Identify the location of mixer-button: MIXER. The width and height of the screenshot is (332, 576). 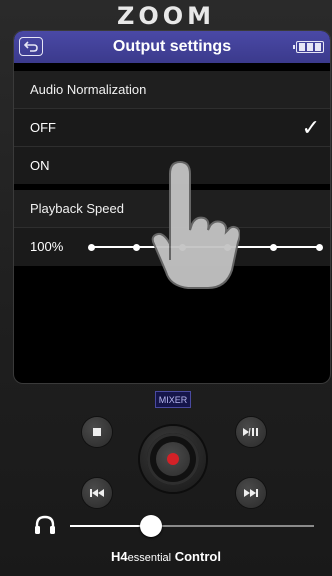
(173, 399).